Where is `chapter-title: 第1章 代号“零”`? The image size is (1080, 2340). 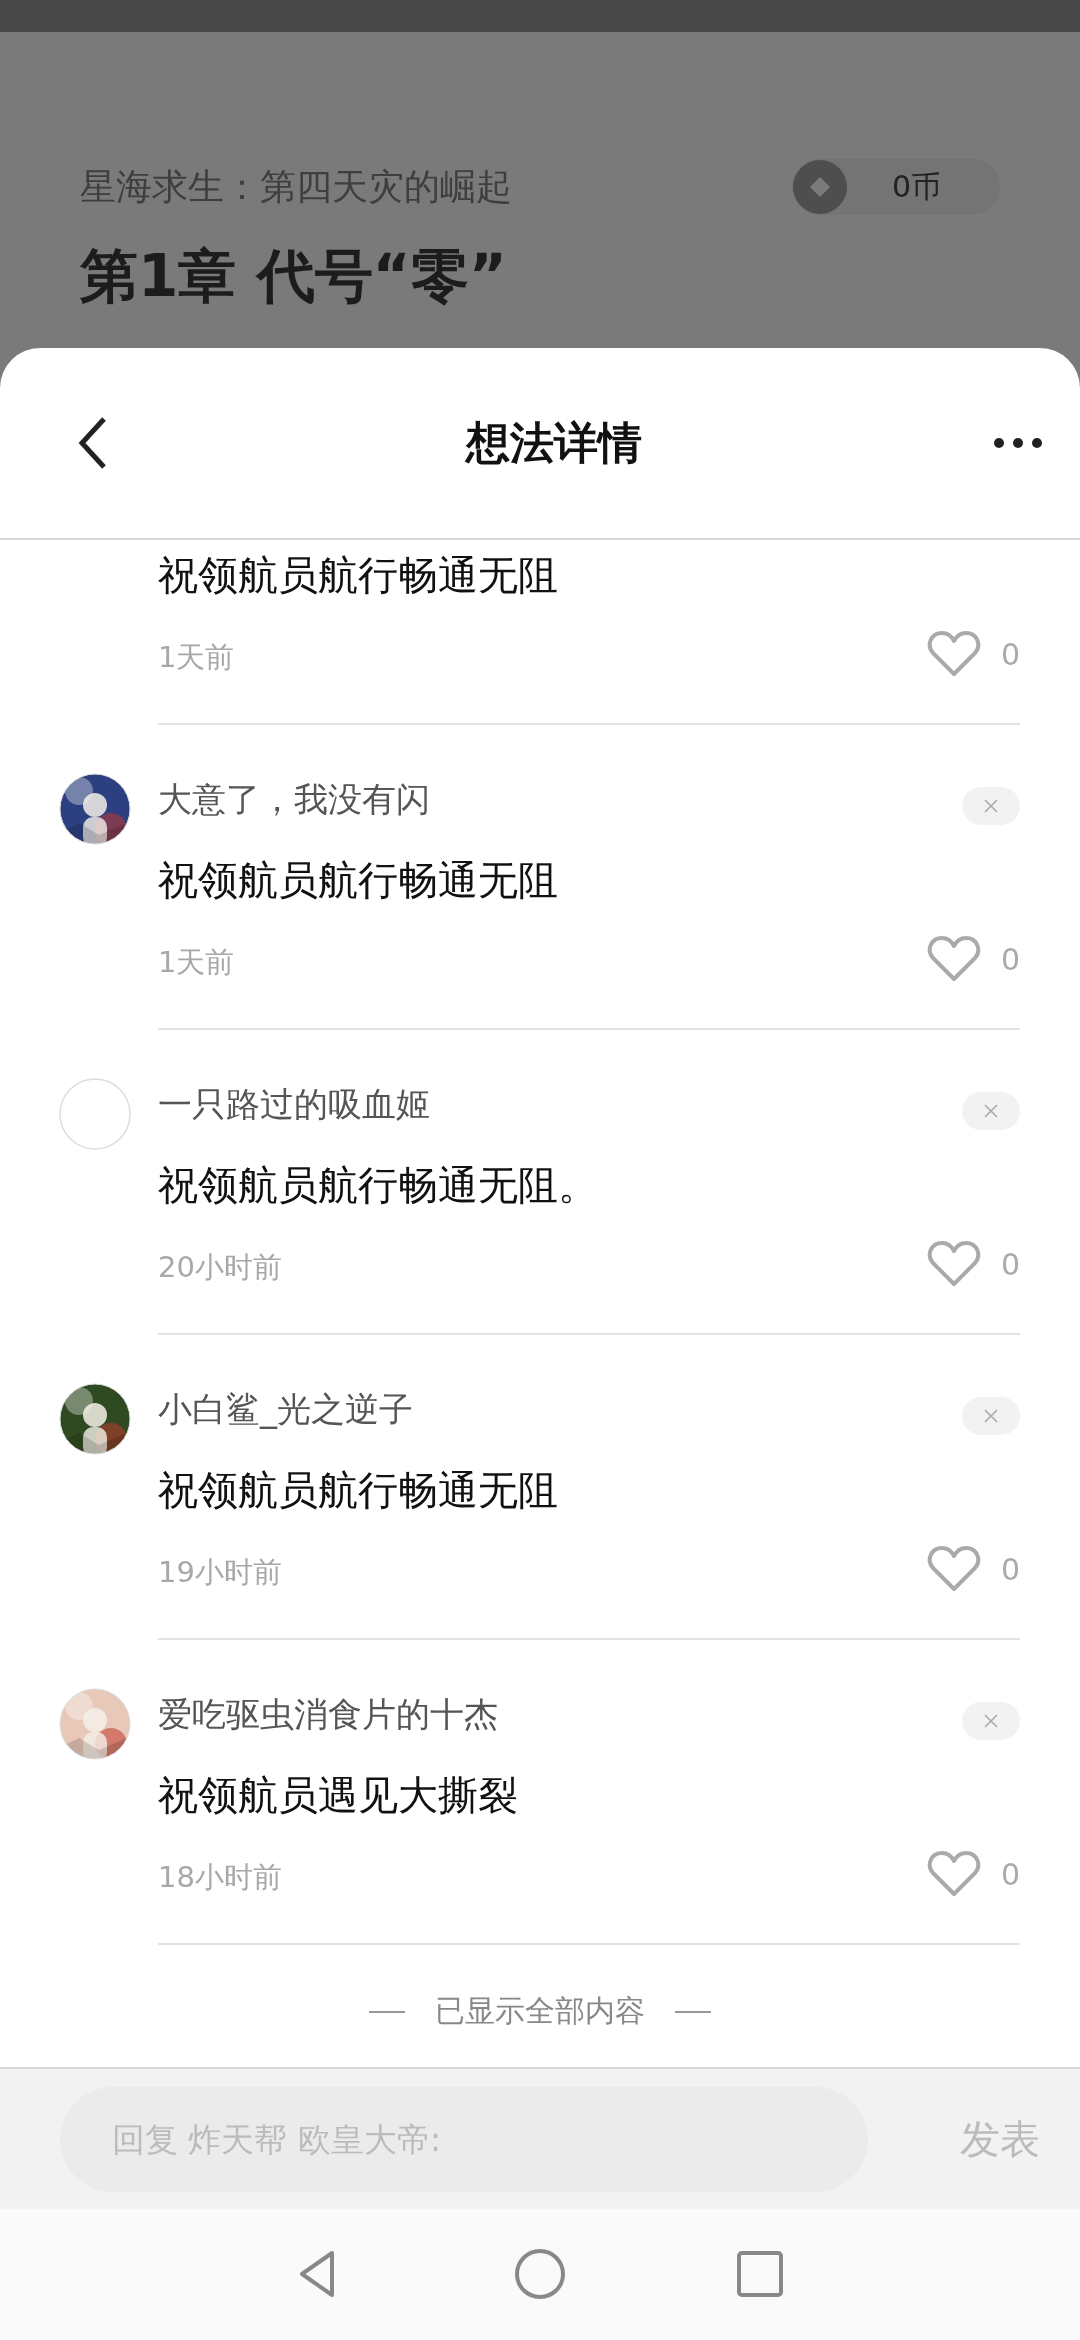 chapter-title: 第1章 代号“零” is located at coordinates (294, 276).